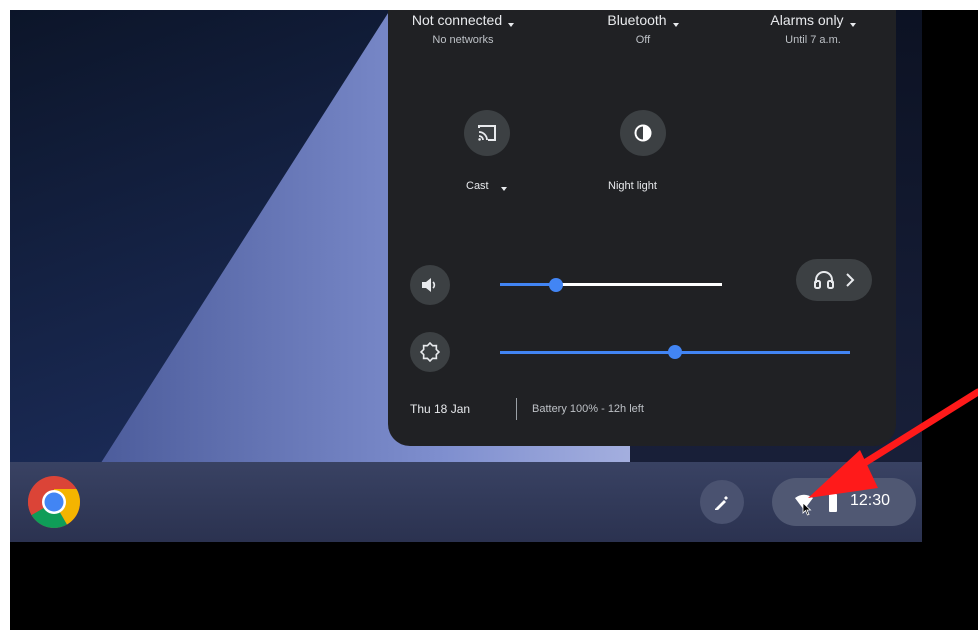 The height and width of the screenshot is (630, 978). I want to click on volume-icon, so click(429, 285).